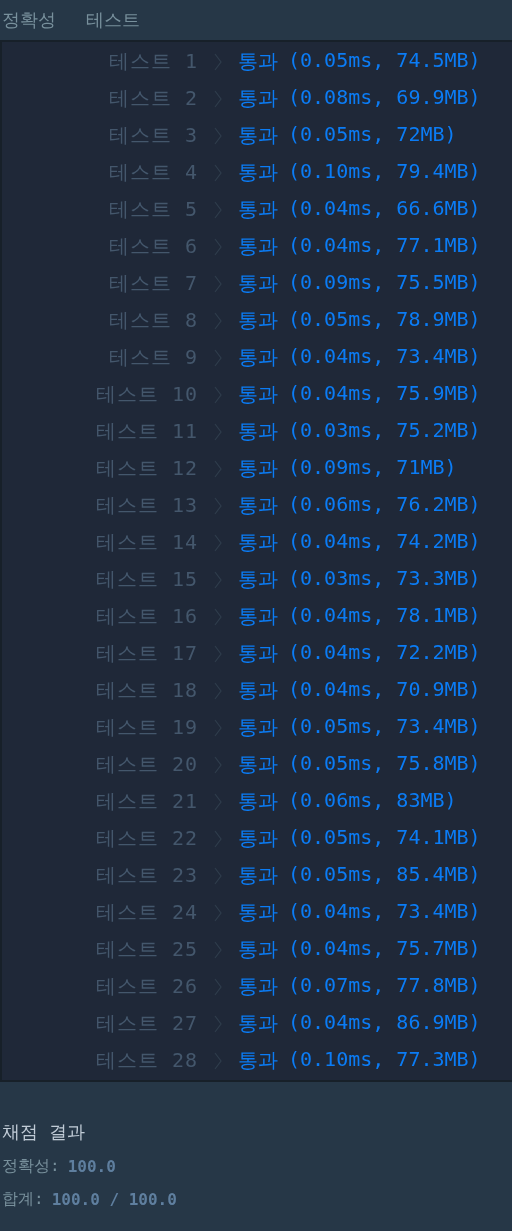  I want to click on test-result: (0.10ms, 77.3MB), so click(384, 1060).